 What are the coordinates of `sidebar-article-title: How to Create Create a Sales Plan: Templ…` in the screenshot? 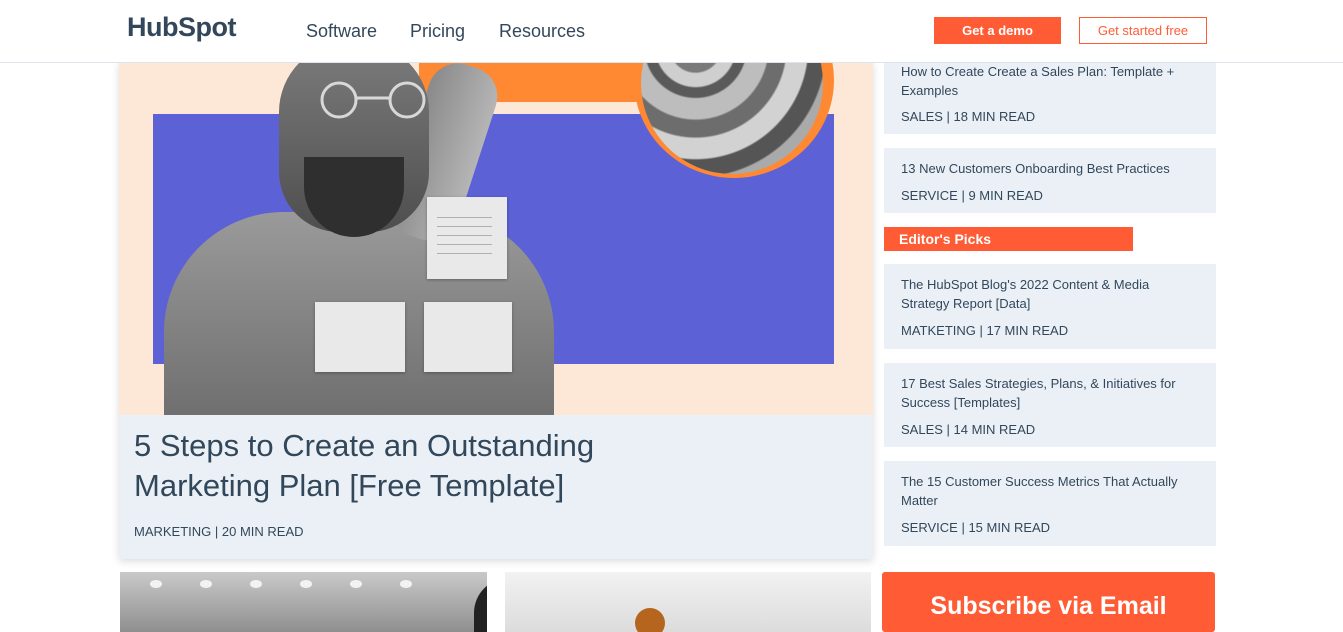 It's located at (1046, 81).